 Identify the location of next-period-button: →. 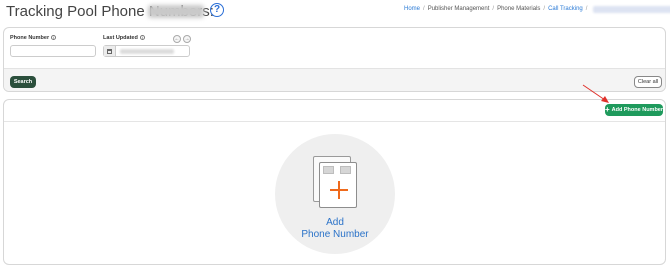
(187, 39).